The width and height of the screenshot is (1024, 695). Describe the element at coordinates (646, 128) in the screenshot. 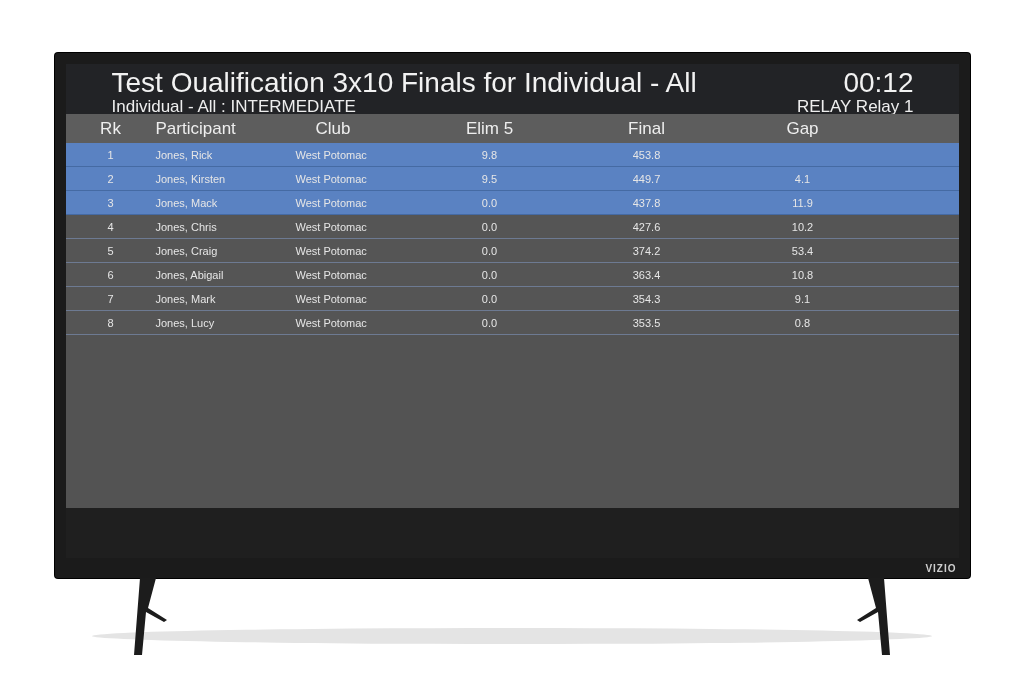

I see `column-header: Final` at that location.